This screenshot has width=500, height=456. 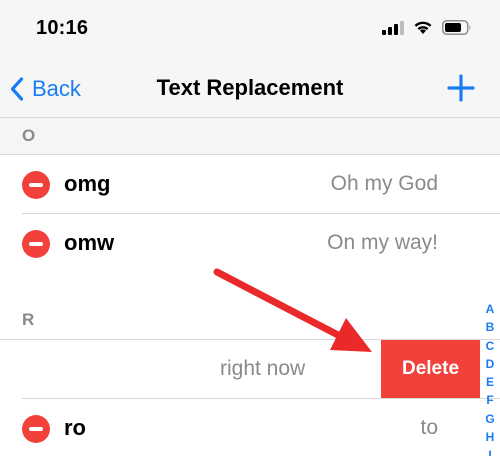 I want to click on status-bar: 10:16, so click(x=250, y=30).